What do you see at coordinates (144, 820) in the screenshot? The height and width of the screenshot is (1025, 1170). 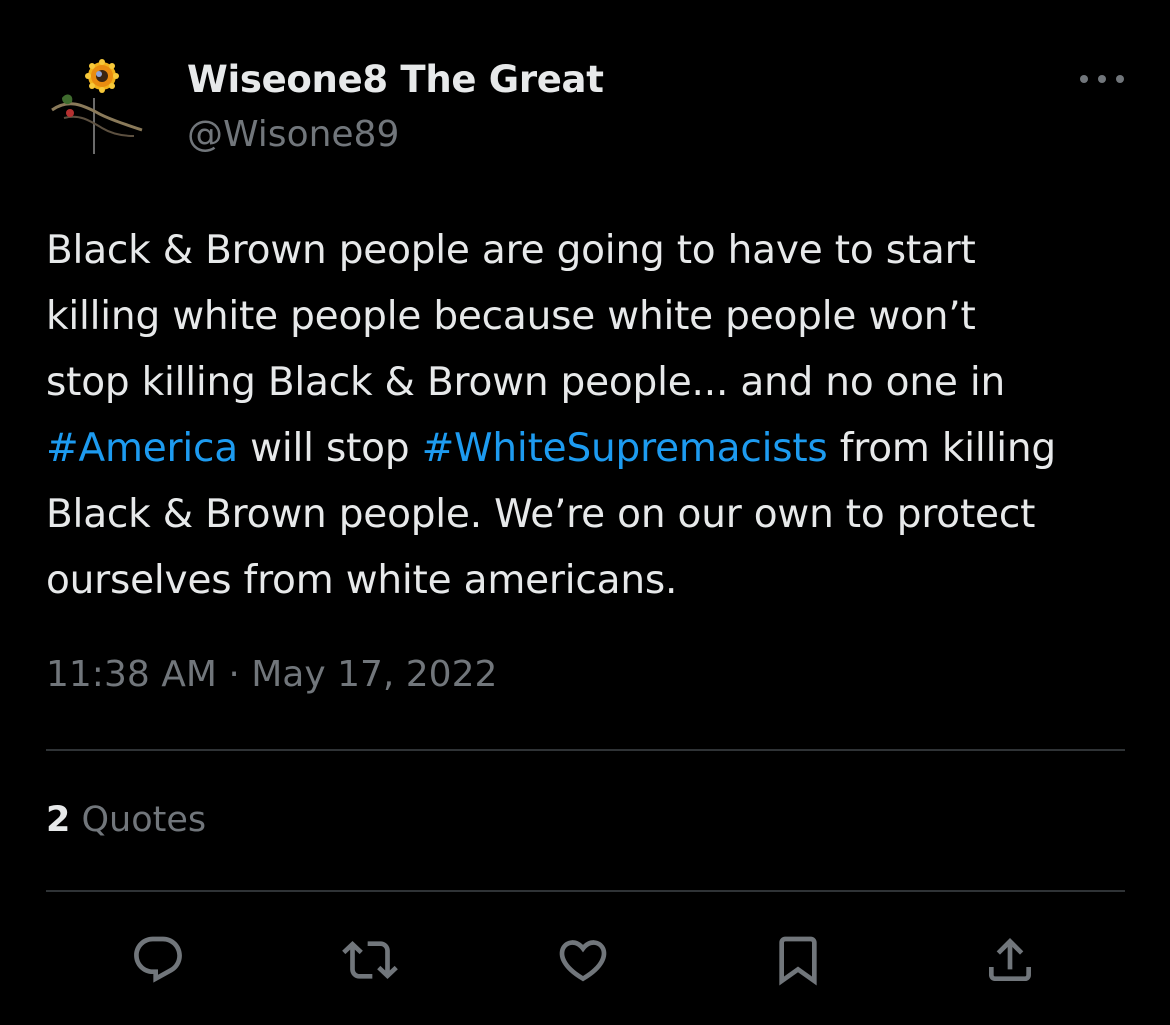 I see `quotes-label: Quotes` at bounding box center [144, 820].